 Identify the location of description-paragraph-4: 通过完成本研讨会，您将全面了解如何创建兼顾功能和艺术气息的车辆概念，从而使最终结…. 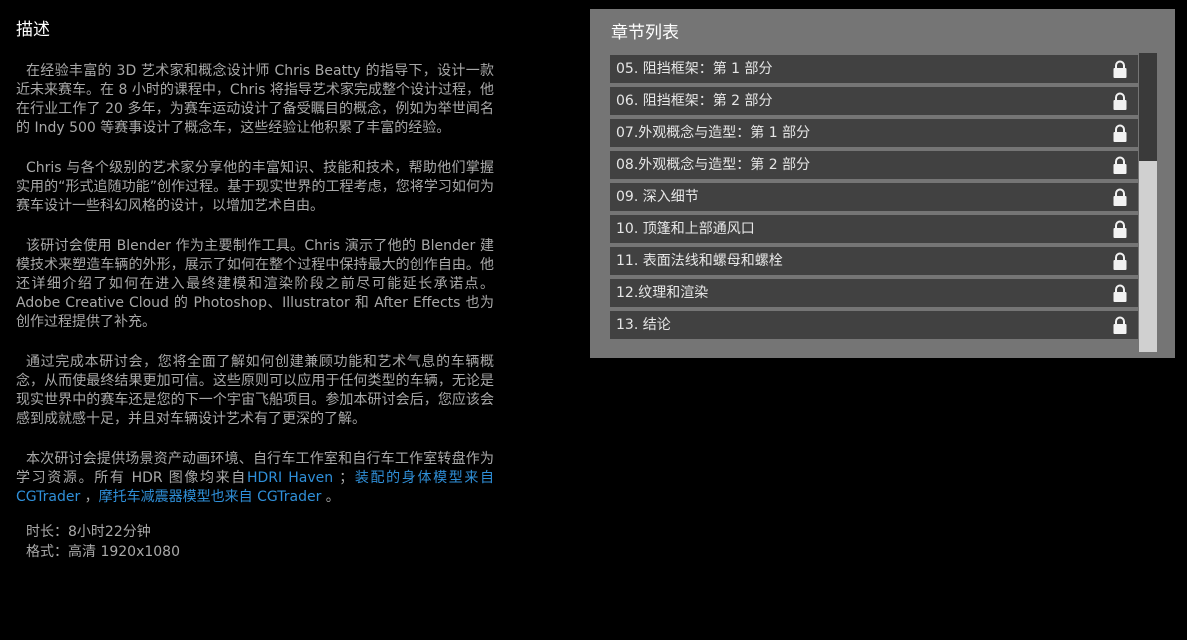
(255, 390).